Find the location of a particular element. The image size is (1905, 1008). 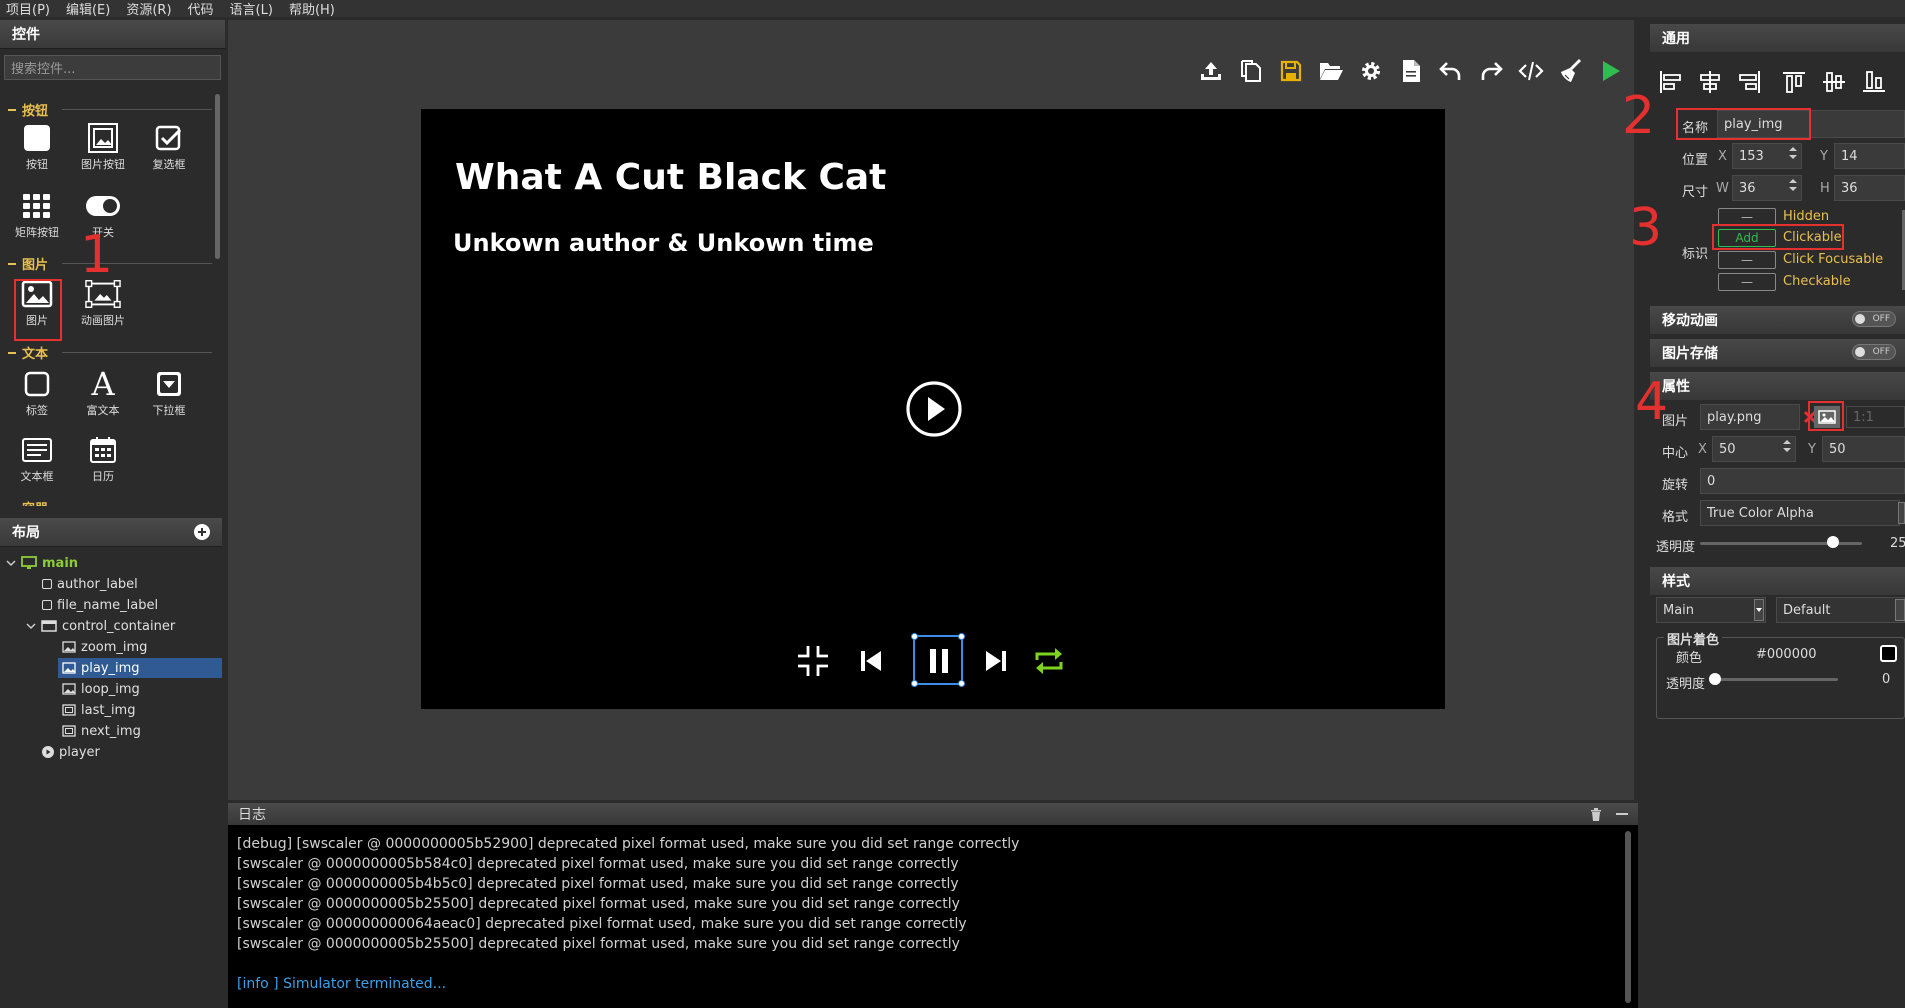

zoom-icon is located at coordinates (813, 661).